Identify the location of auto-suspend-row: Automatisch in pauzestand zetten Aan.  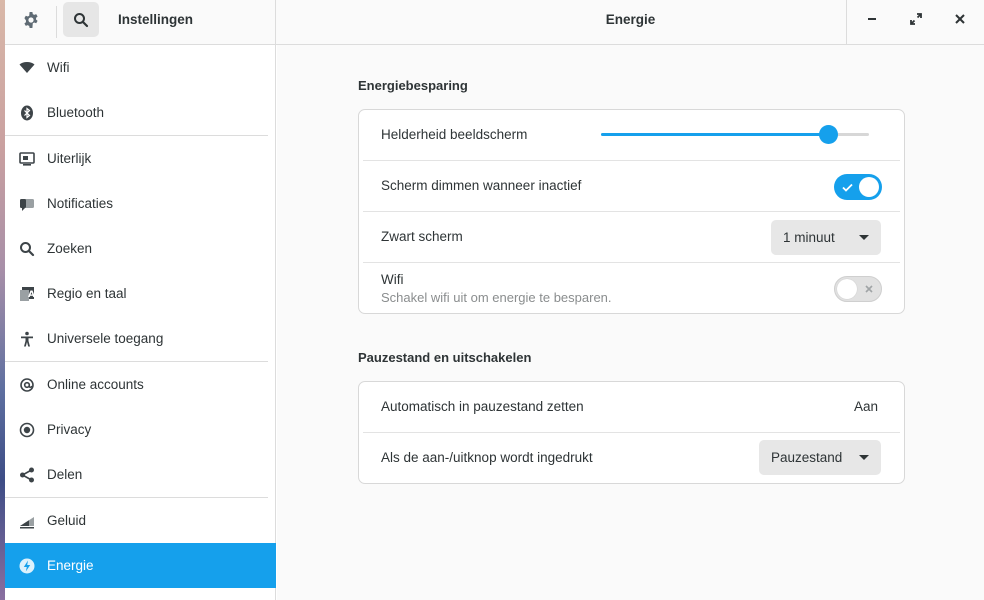
(631, 407).